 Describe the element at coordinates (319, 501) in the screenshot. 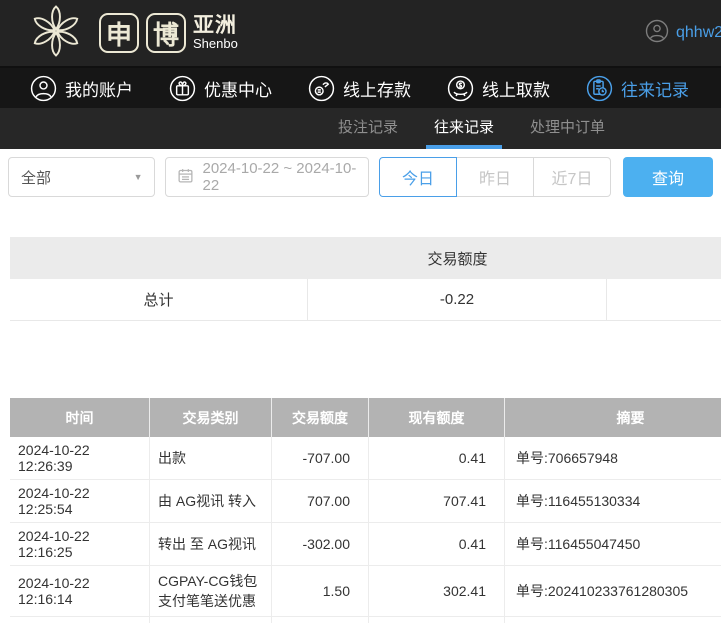

I see `cell-amount: 707.00` at that location.